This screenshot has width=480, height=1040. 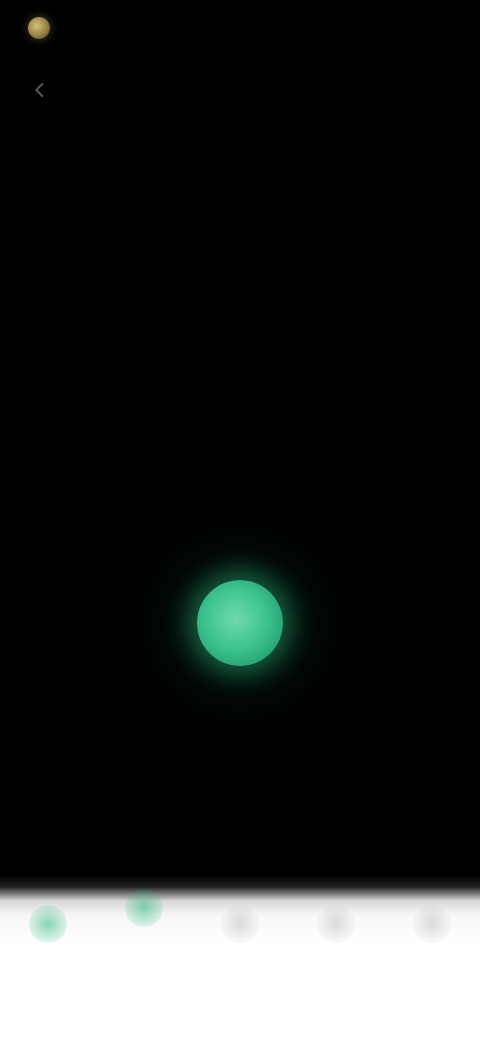 I want to click on nav-item-home, so click(x=48, y=928).